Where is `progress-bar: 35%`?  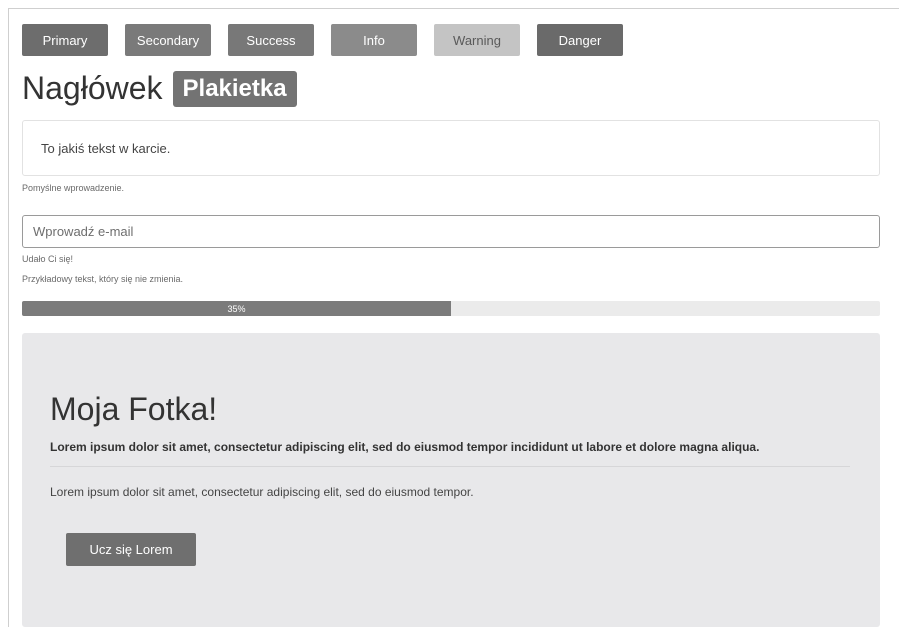 progress-bar: 35% is located at coordinates (451, 308).